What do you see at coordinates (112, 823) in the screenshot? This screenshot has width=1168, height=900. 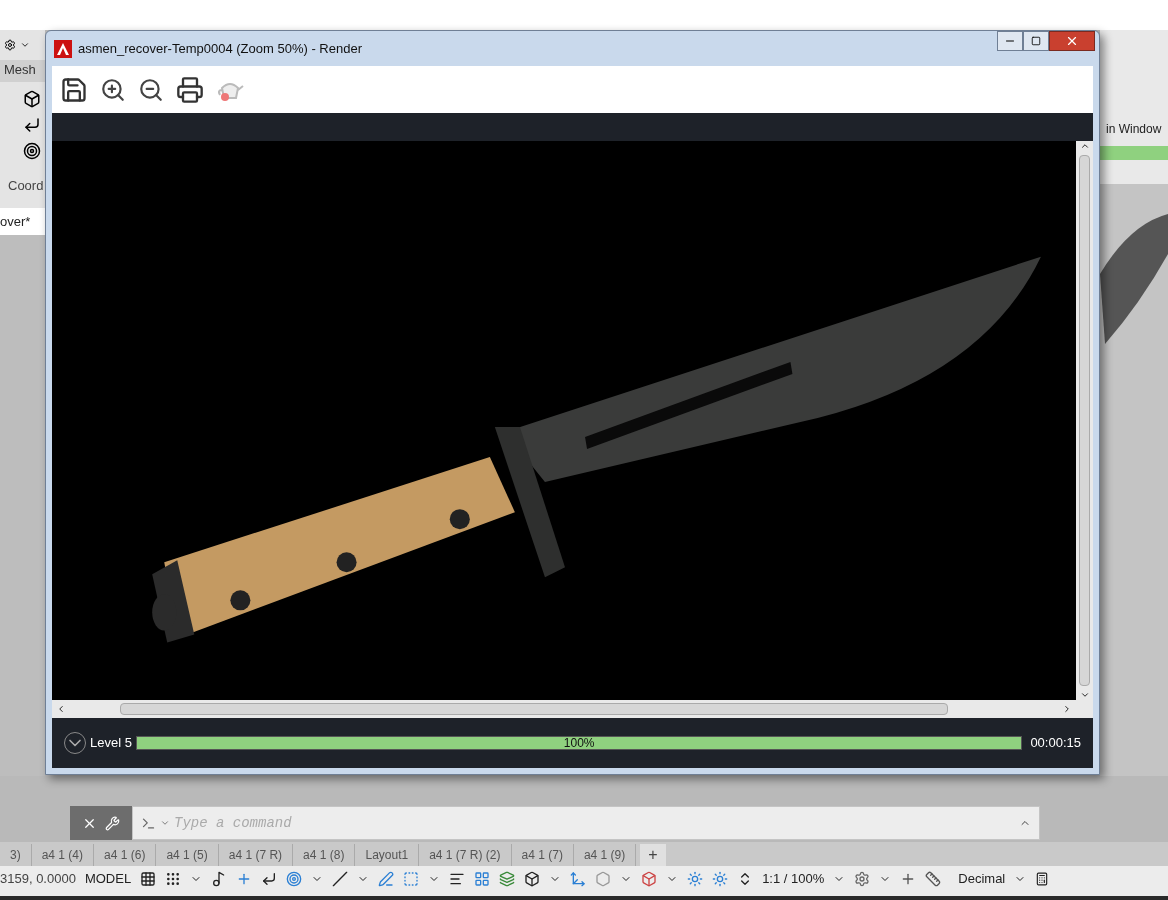 I see `wrench-icon` at bounding box center [112, 823].